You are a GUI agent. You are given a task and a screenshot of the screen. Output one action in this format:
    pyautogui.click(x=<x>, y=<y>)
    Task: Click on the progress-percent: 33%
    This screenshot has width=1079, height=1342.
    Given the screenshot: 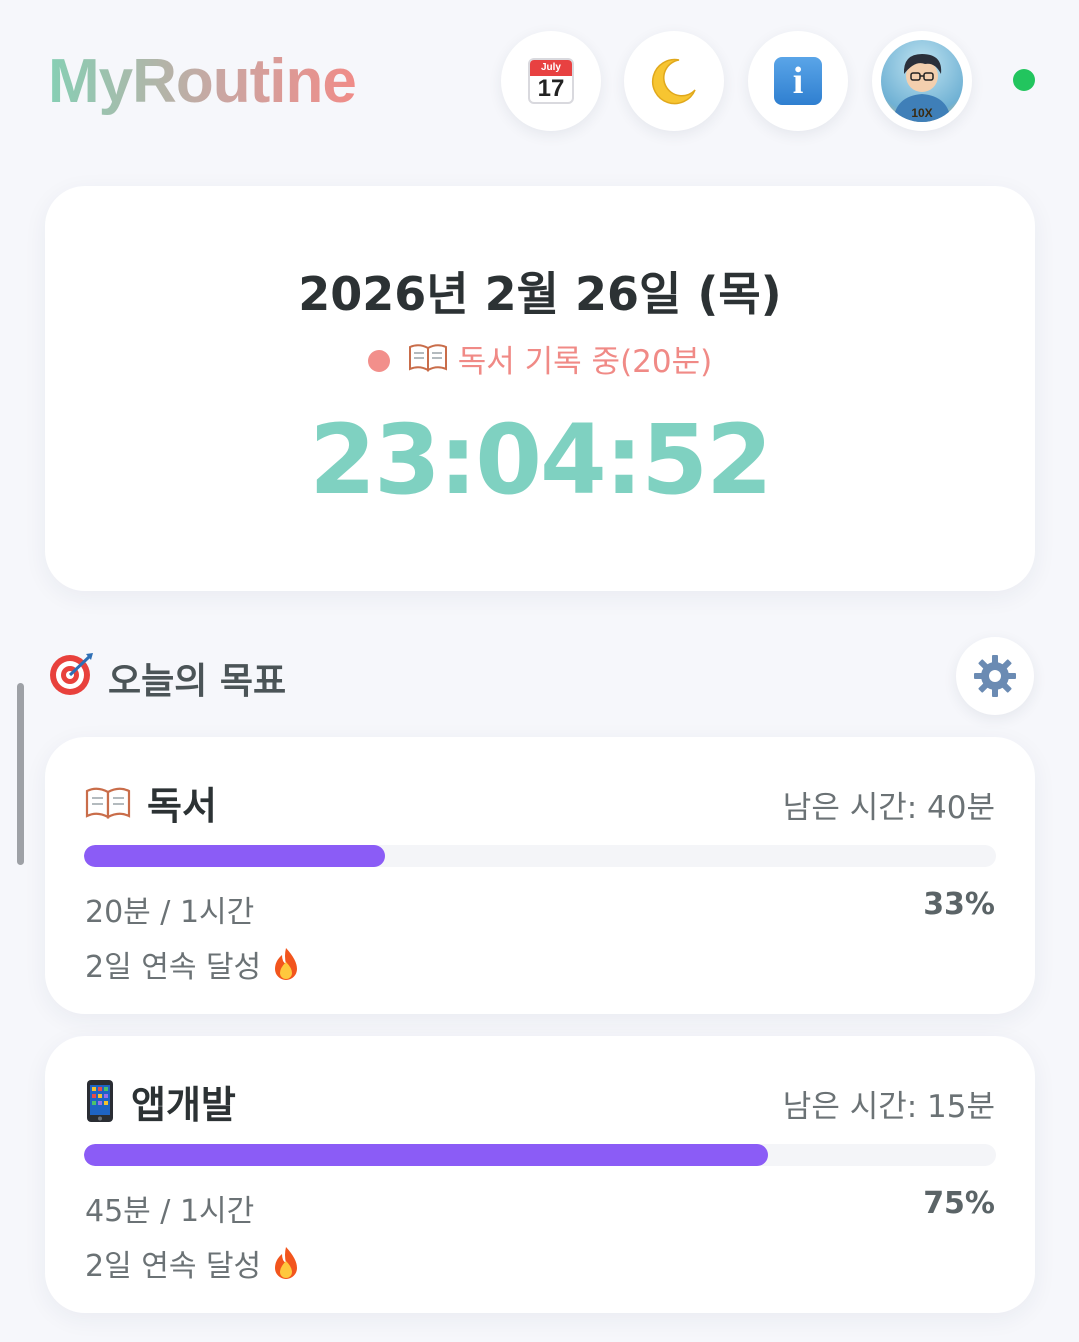 What is the action you would take?
    pyautogui.click(x=959, y=904)
    